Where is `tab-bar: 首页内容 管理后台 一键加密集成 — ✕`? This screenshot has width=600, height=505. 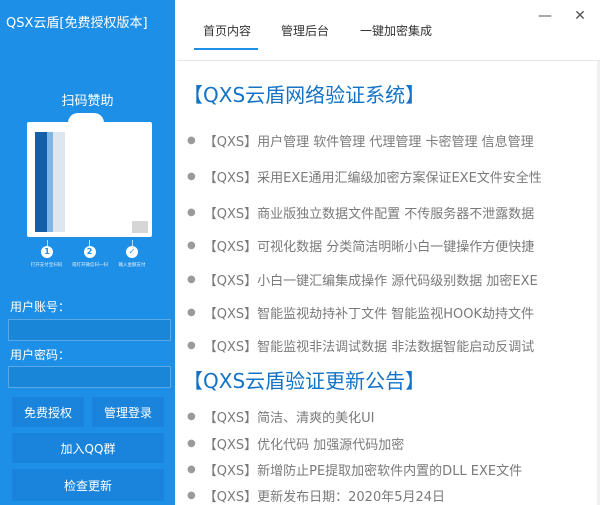 tab-bar: 首页内容 管理后台 一键加密集成 — ✕ is located at coordinates (387, 28).